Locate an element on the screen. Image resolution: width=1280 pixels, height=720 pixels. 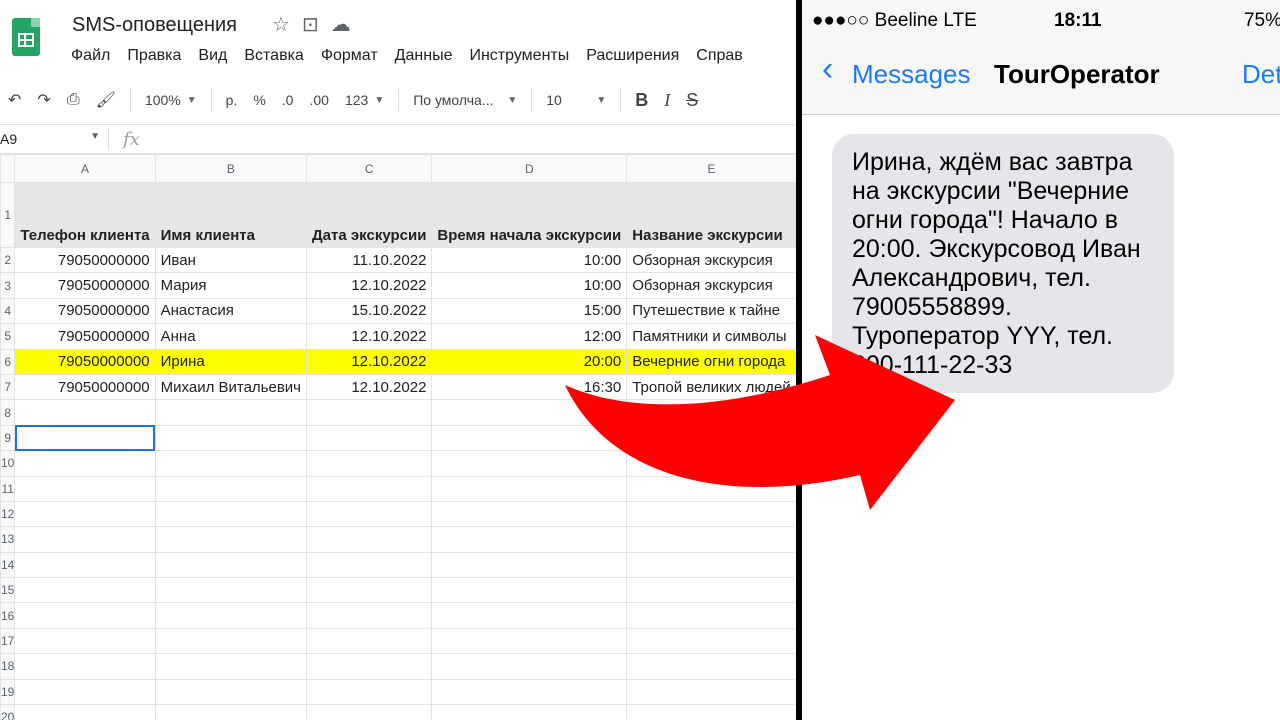
decrease-decimal-button: .0 is located at coordinates (288, 100).